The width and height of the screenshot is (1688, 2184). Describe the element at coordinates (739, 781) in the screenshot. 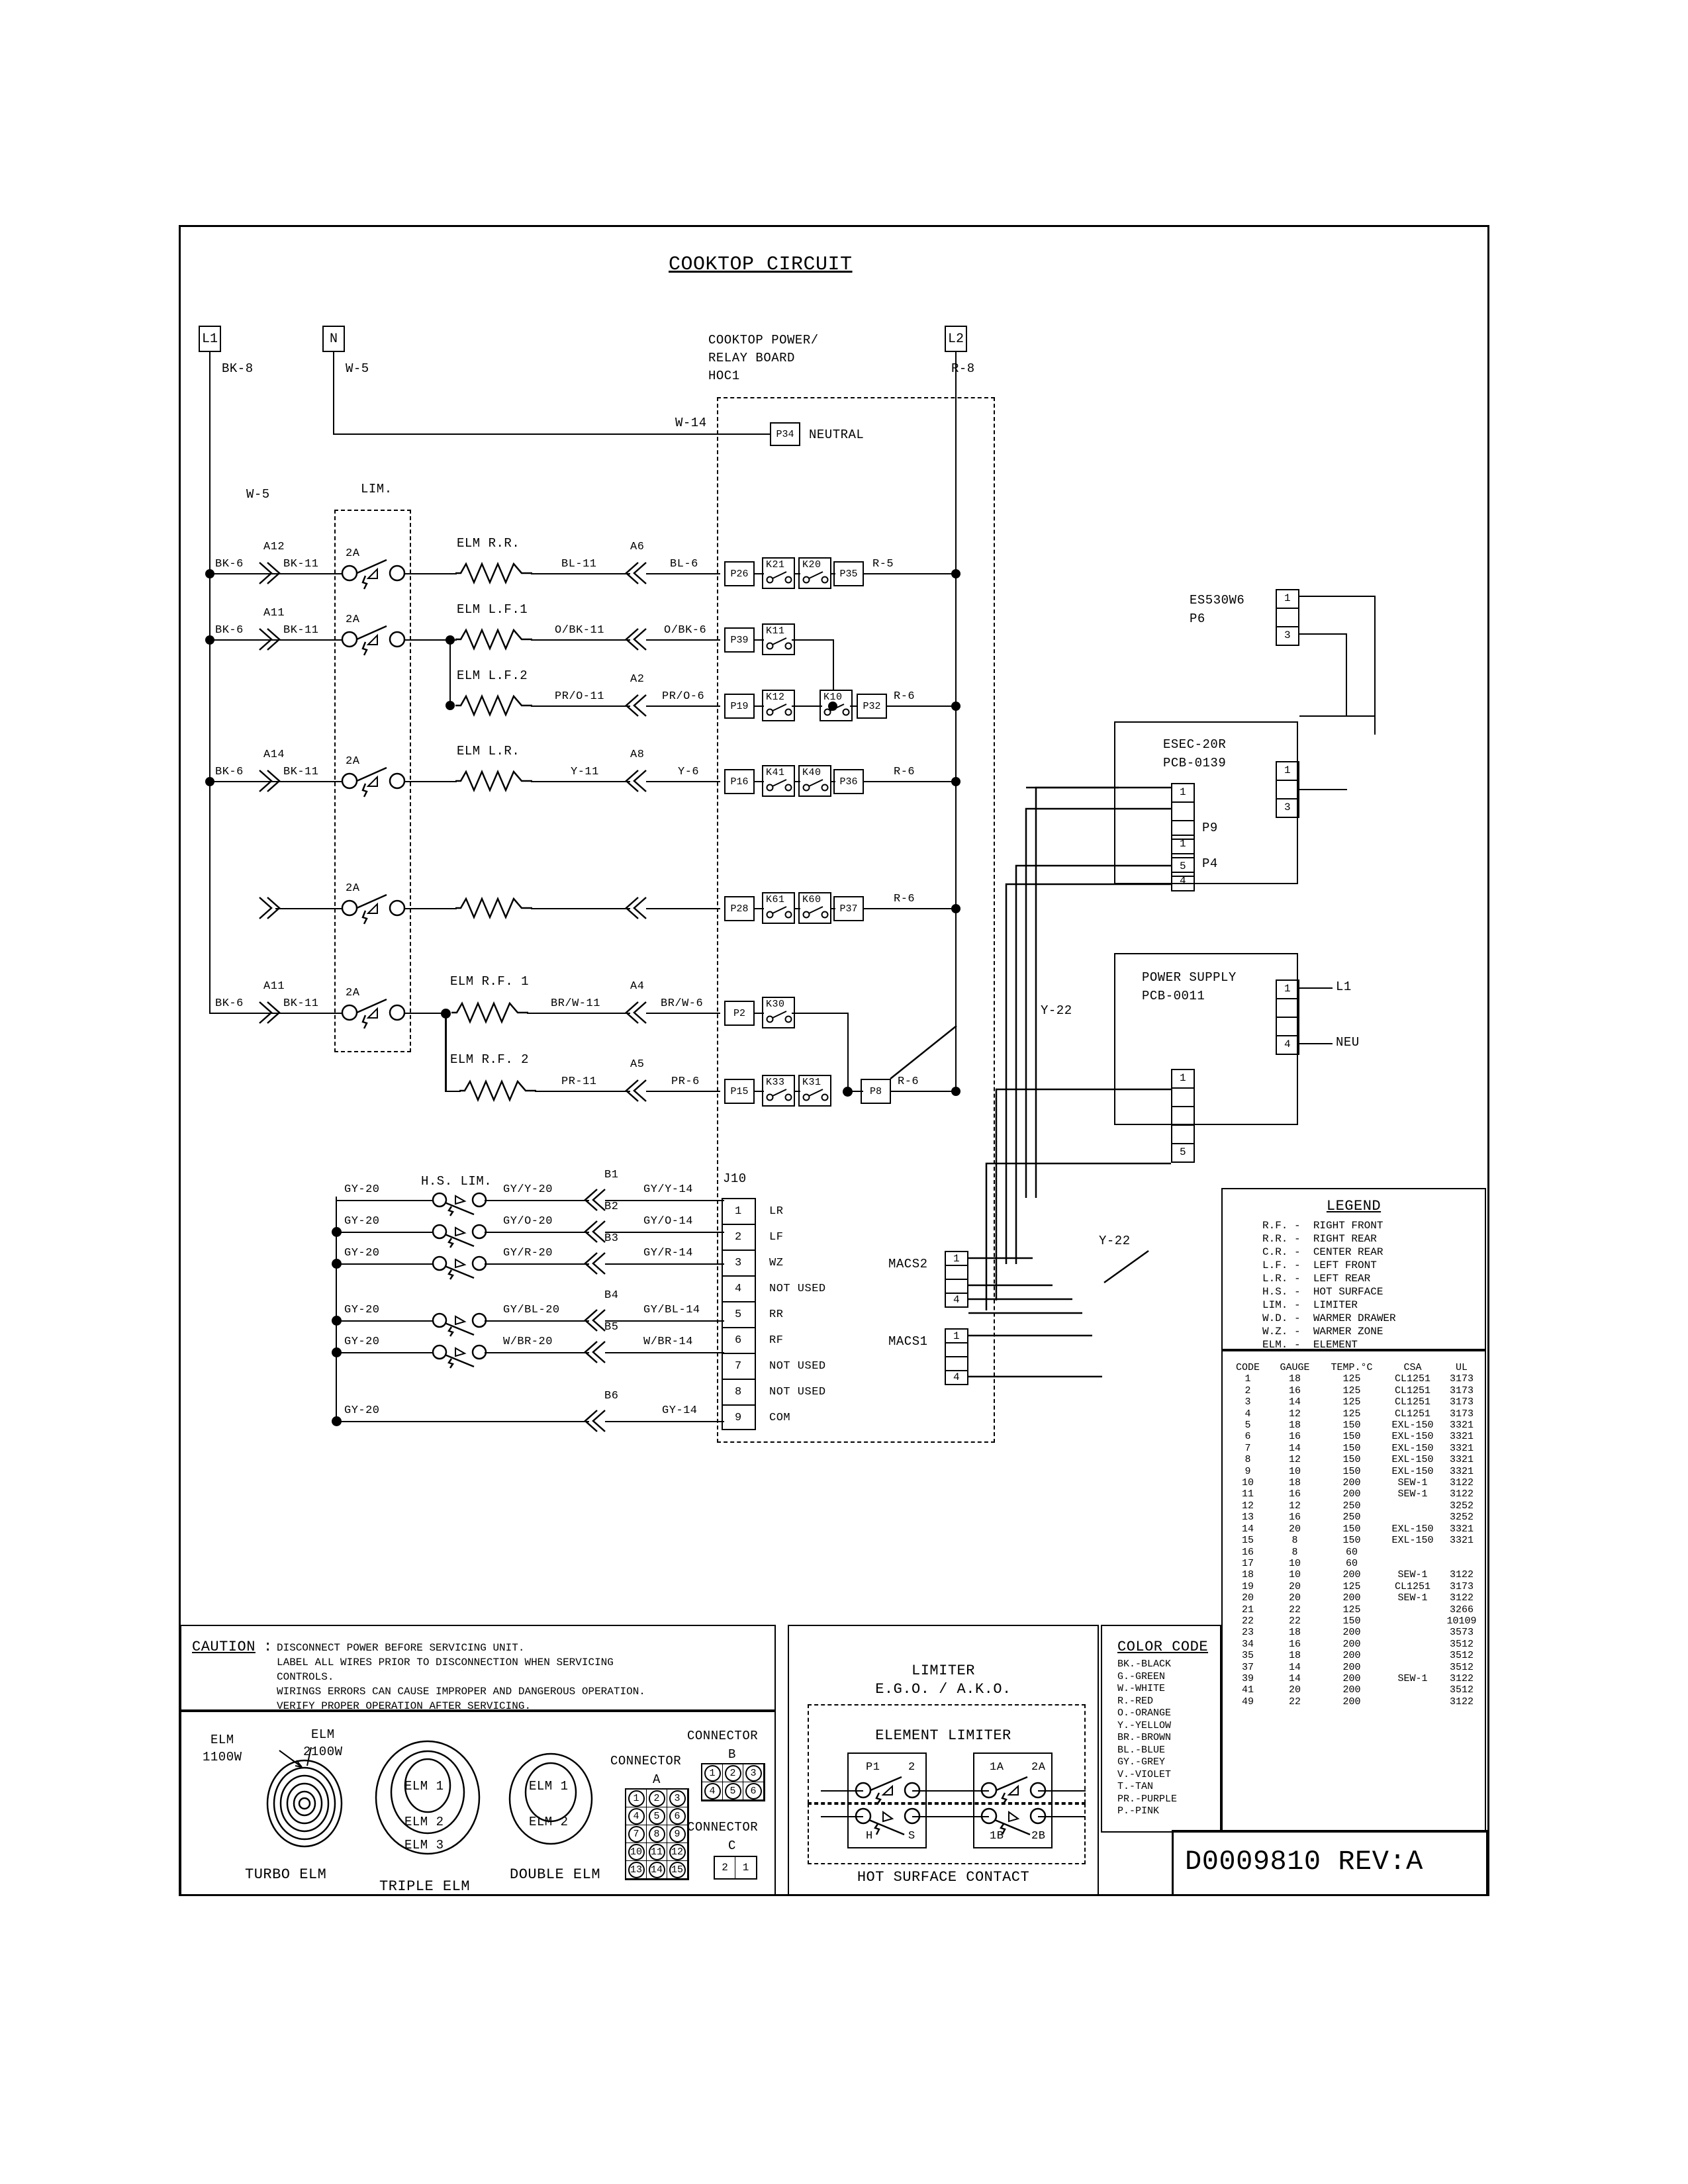

I see `pin-p16: P16` at that location.